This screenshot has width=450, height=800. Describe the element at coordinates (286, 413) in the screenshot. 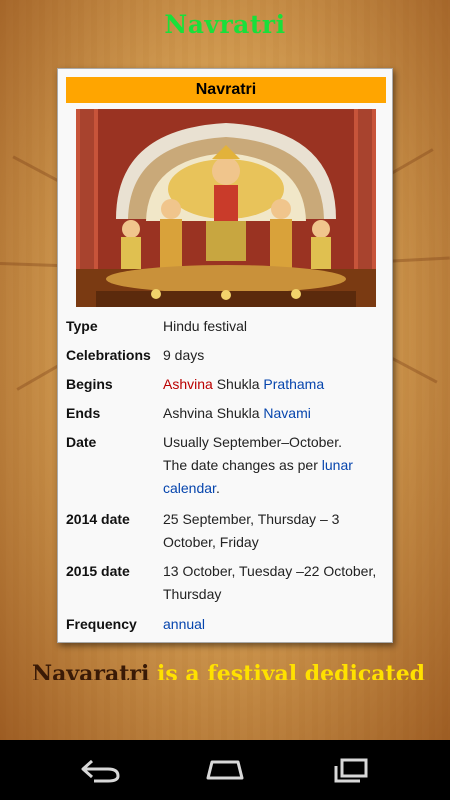

I see `navami-link: Navami` at that location.